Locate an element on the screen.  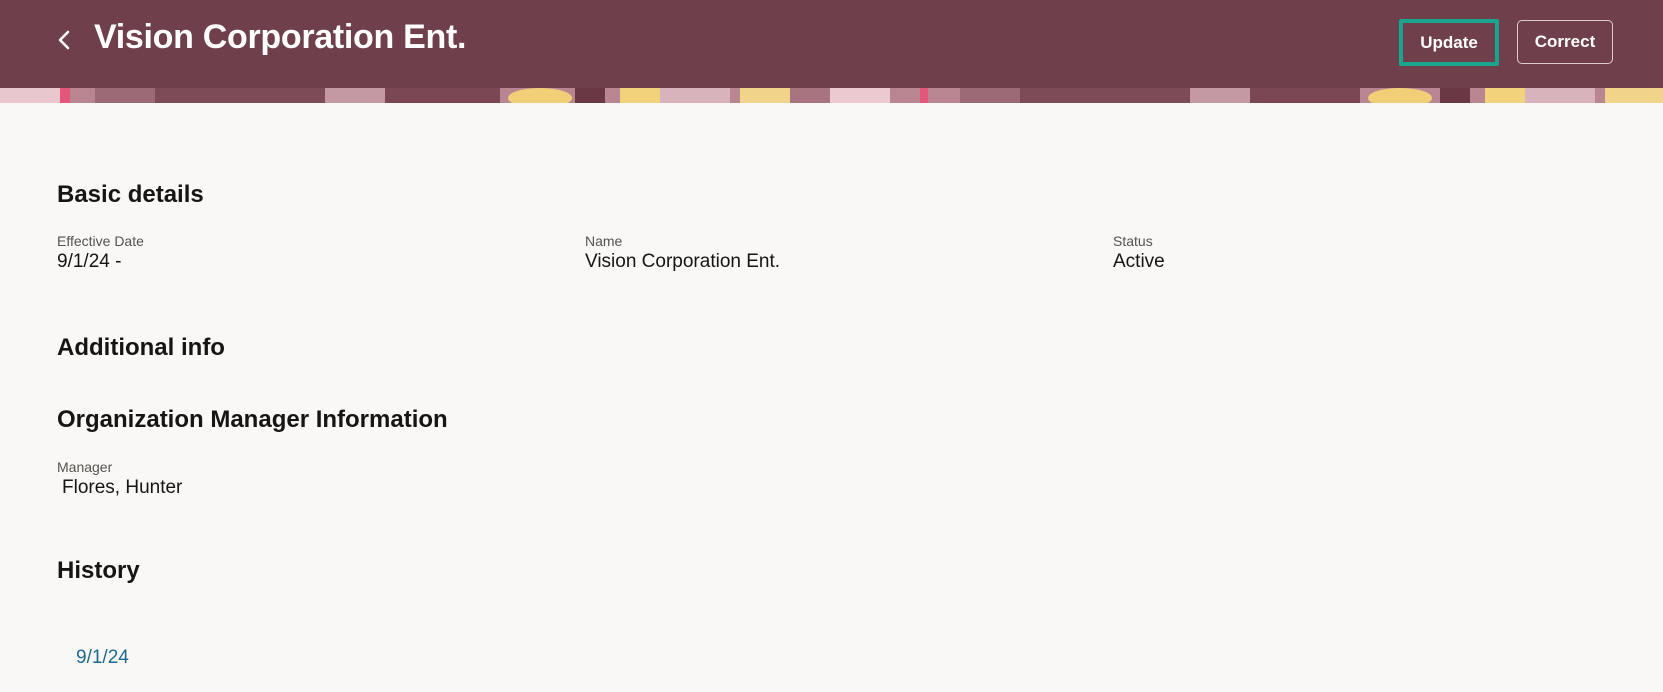
page-header: Vision Corporation Ent. Update Correct is located at coordinates (831, 44).